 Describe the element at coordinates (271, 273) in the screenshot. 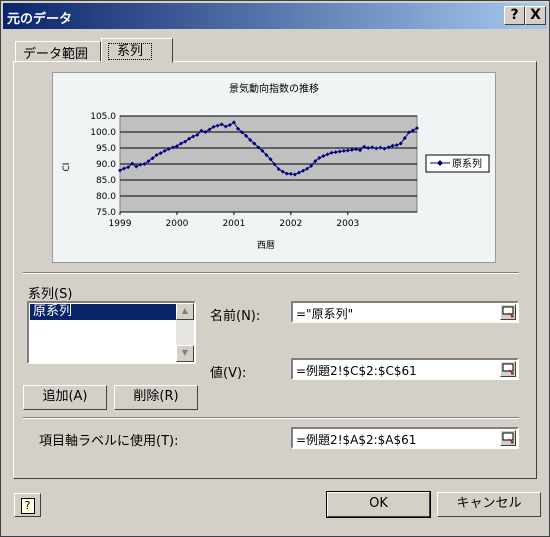

I see `separator-top` at that location.